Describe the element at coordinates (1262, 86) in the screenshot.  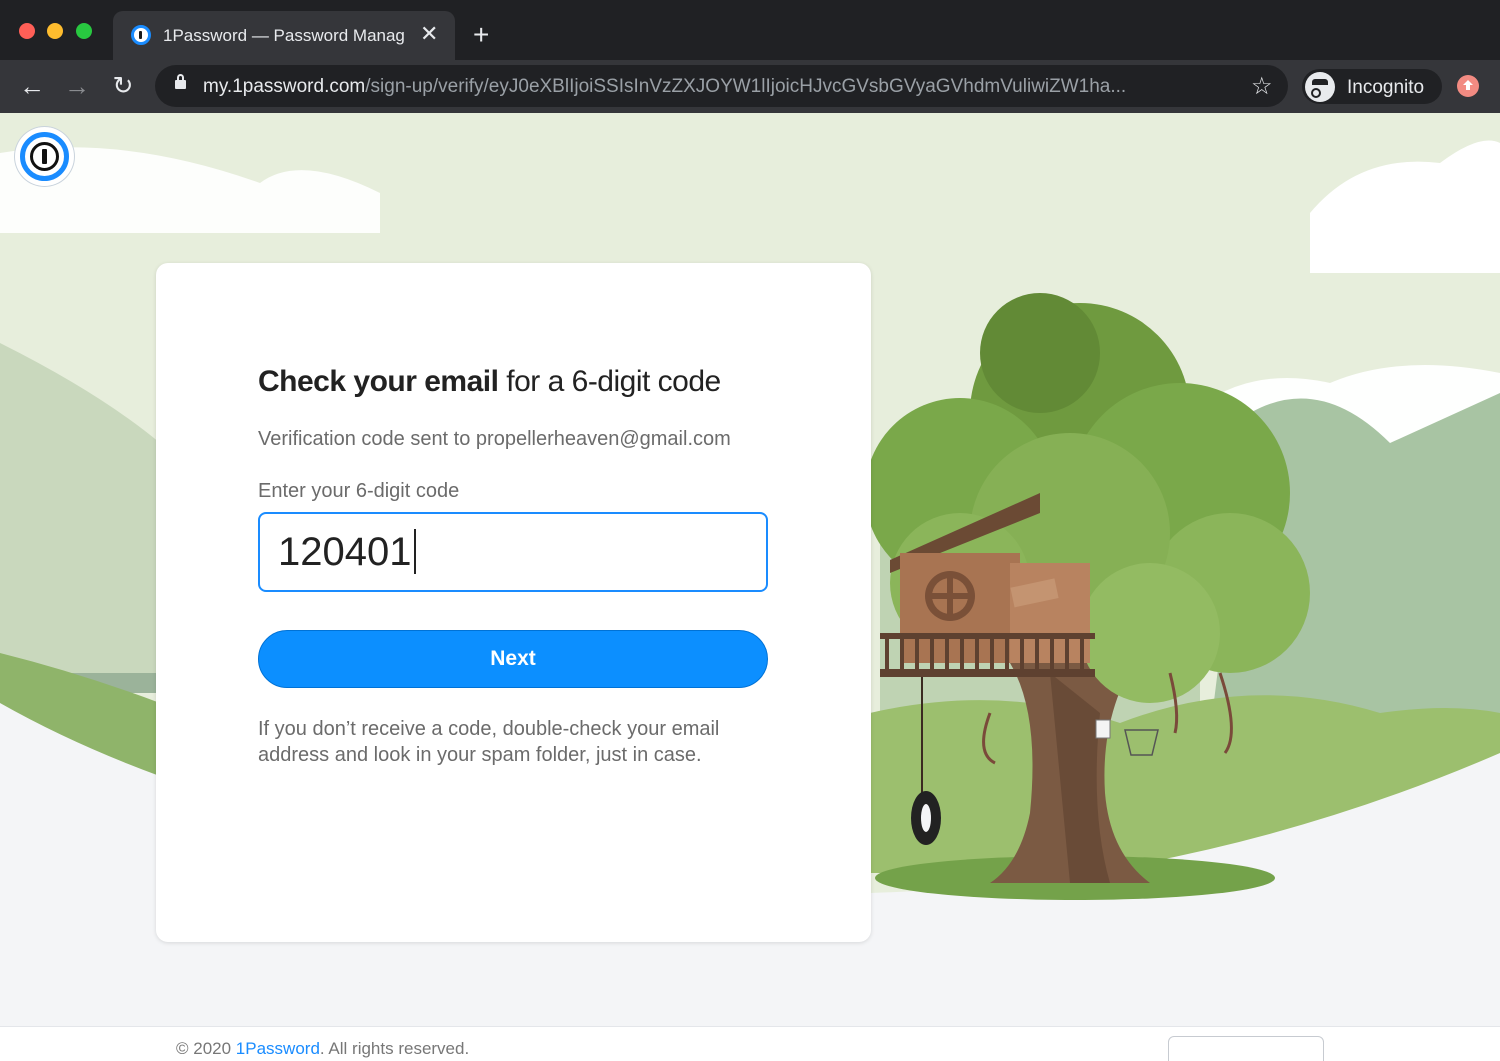
I see `bookmark-star-icon: ☆` at that location.